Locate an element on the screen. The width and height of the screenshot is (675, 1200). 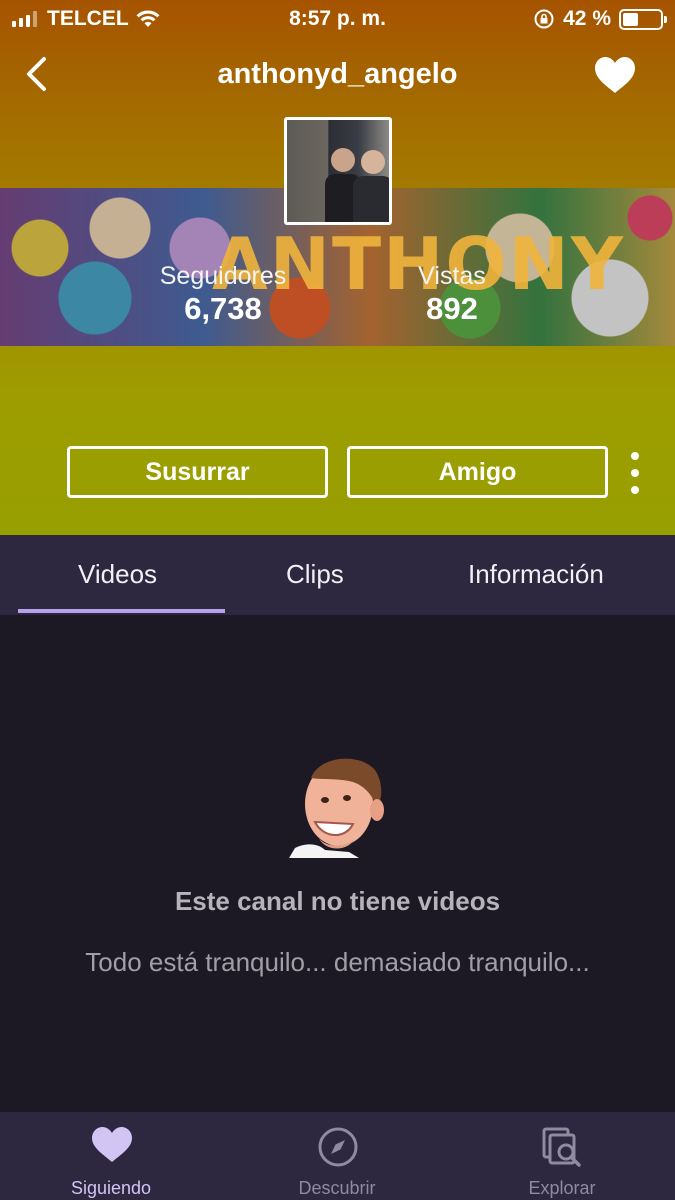
nav-label-discover: Descubrir is located at coordinates (337, 1188).